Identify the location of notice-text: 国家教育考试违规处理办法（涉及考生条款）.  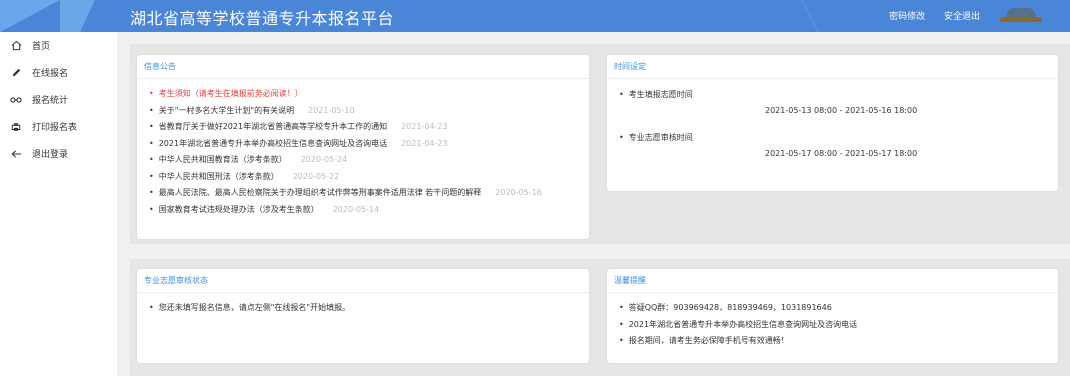
(238, 209).